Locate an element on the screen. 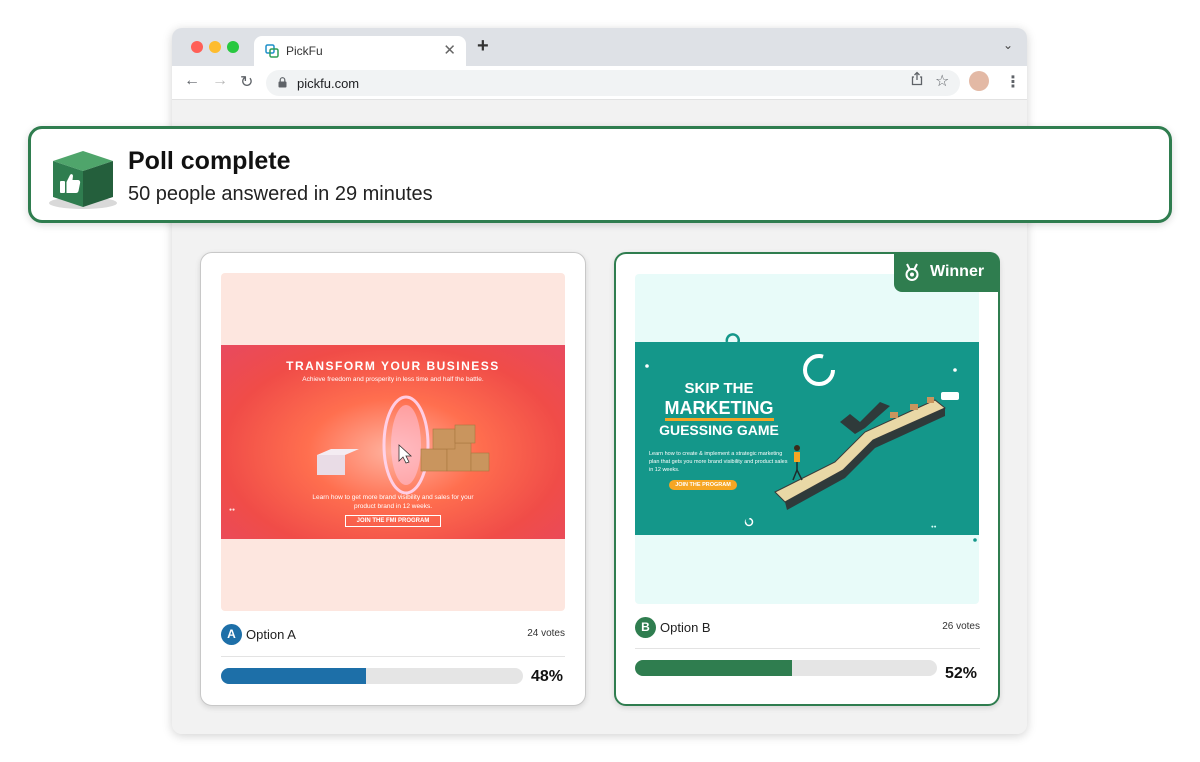  winner-label: Winner is located at coordinates (957, 271).